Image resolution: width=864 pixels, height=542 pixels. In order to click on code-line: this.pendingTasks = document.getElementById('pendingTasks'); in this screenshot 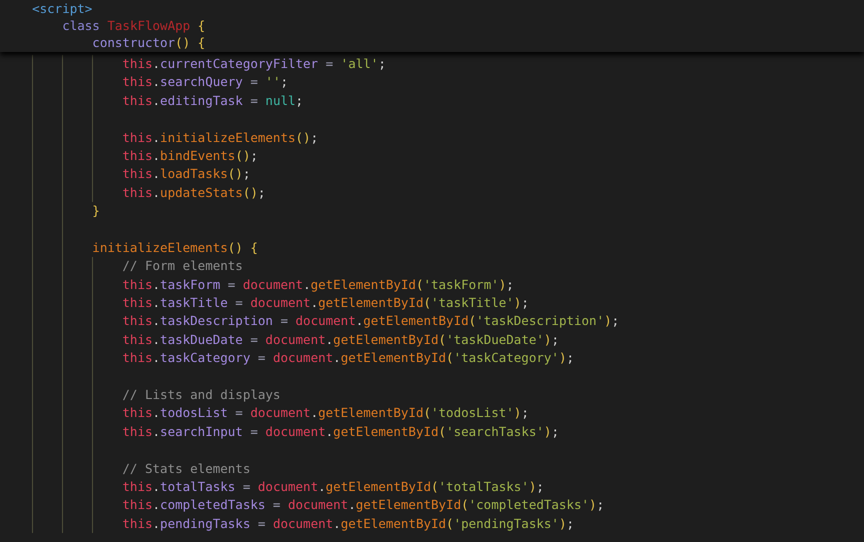, I will do `click(287, 524)`.